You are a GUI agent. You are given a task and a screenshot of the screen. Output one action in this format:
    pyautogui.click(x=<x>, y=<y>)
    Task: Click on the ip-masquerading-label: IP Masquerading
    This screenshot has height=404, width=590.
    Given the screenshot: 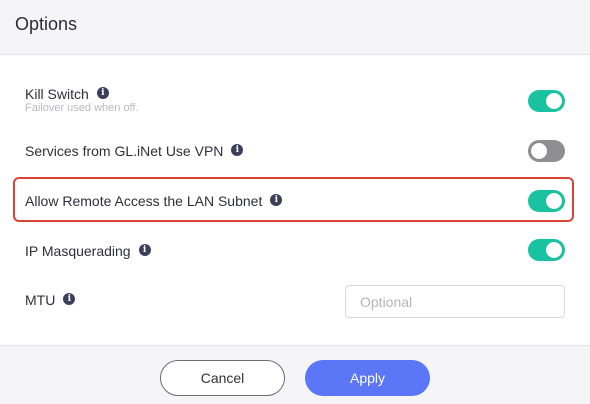 What is the action you would take?
    pyautogui.click(x=78, y=251)
    